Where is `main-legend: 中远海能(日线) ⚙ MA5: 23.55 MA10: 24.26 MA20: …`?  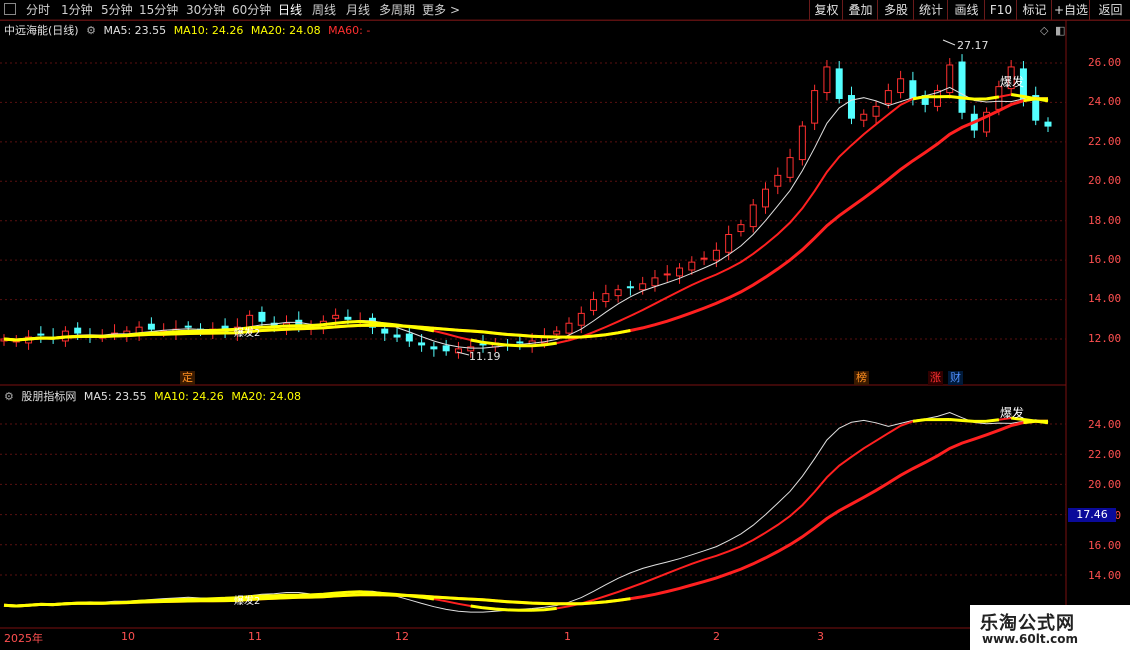
main-legend: 中远海能(日线) ⚙ MA5: 23.55 MA10: 24.26 MA20: … is located at coordinates (189, 30).